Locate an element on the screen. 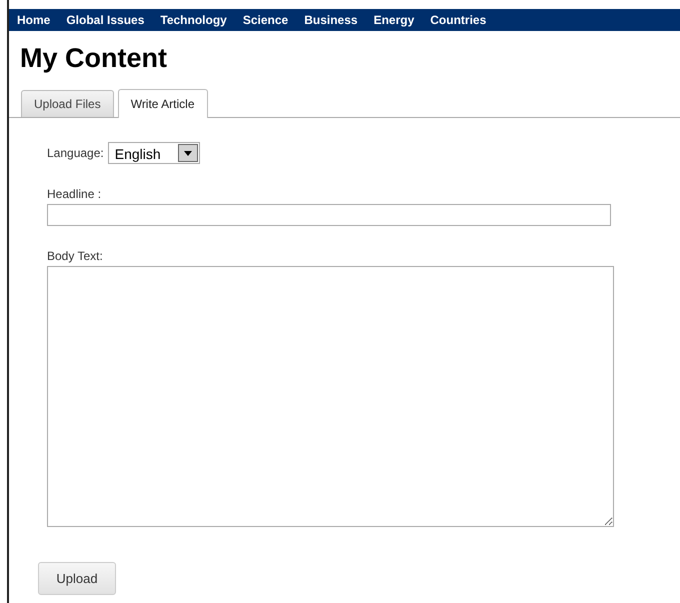 The height and width of the screenshot is (603, 680). nav-link: Business is located at coordinates (331, 20).